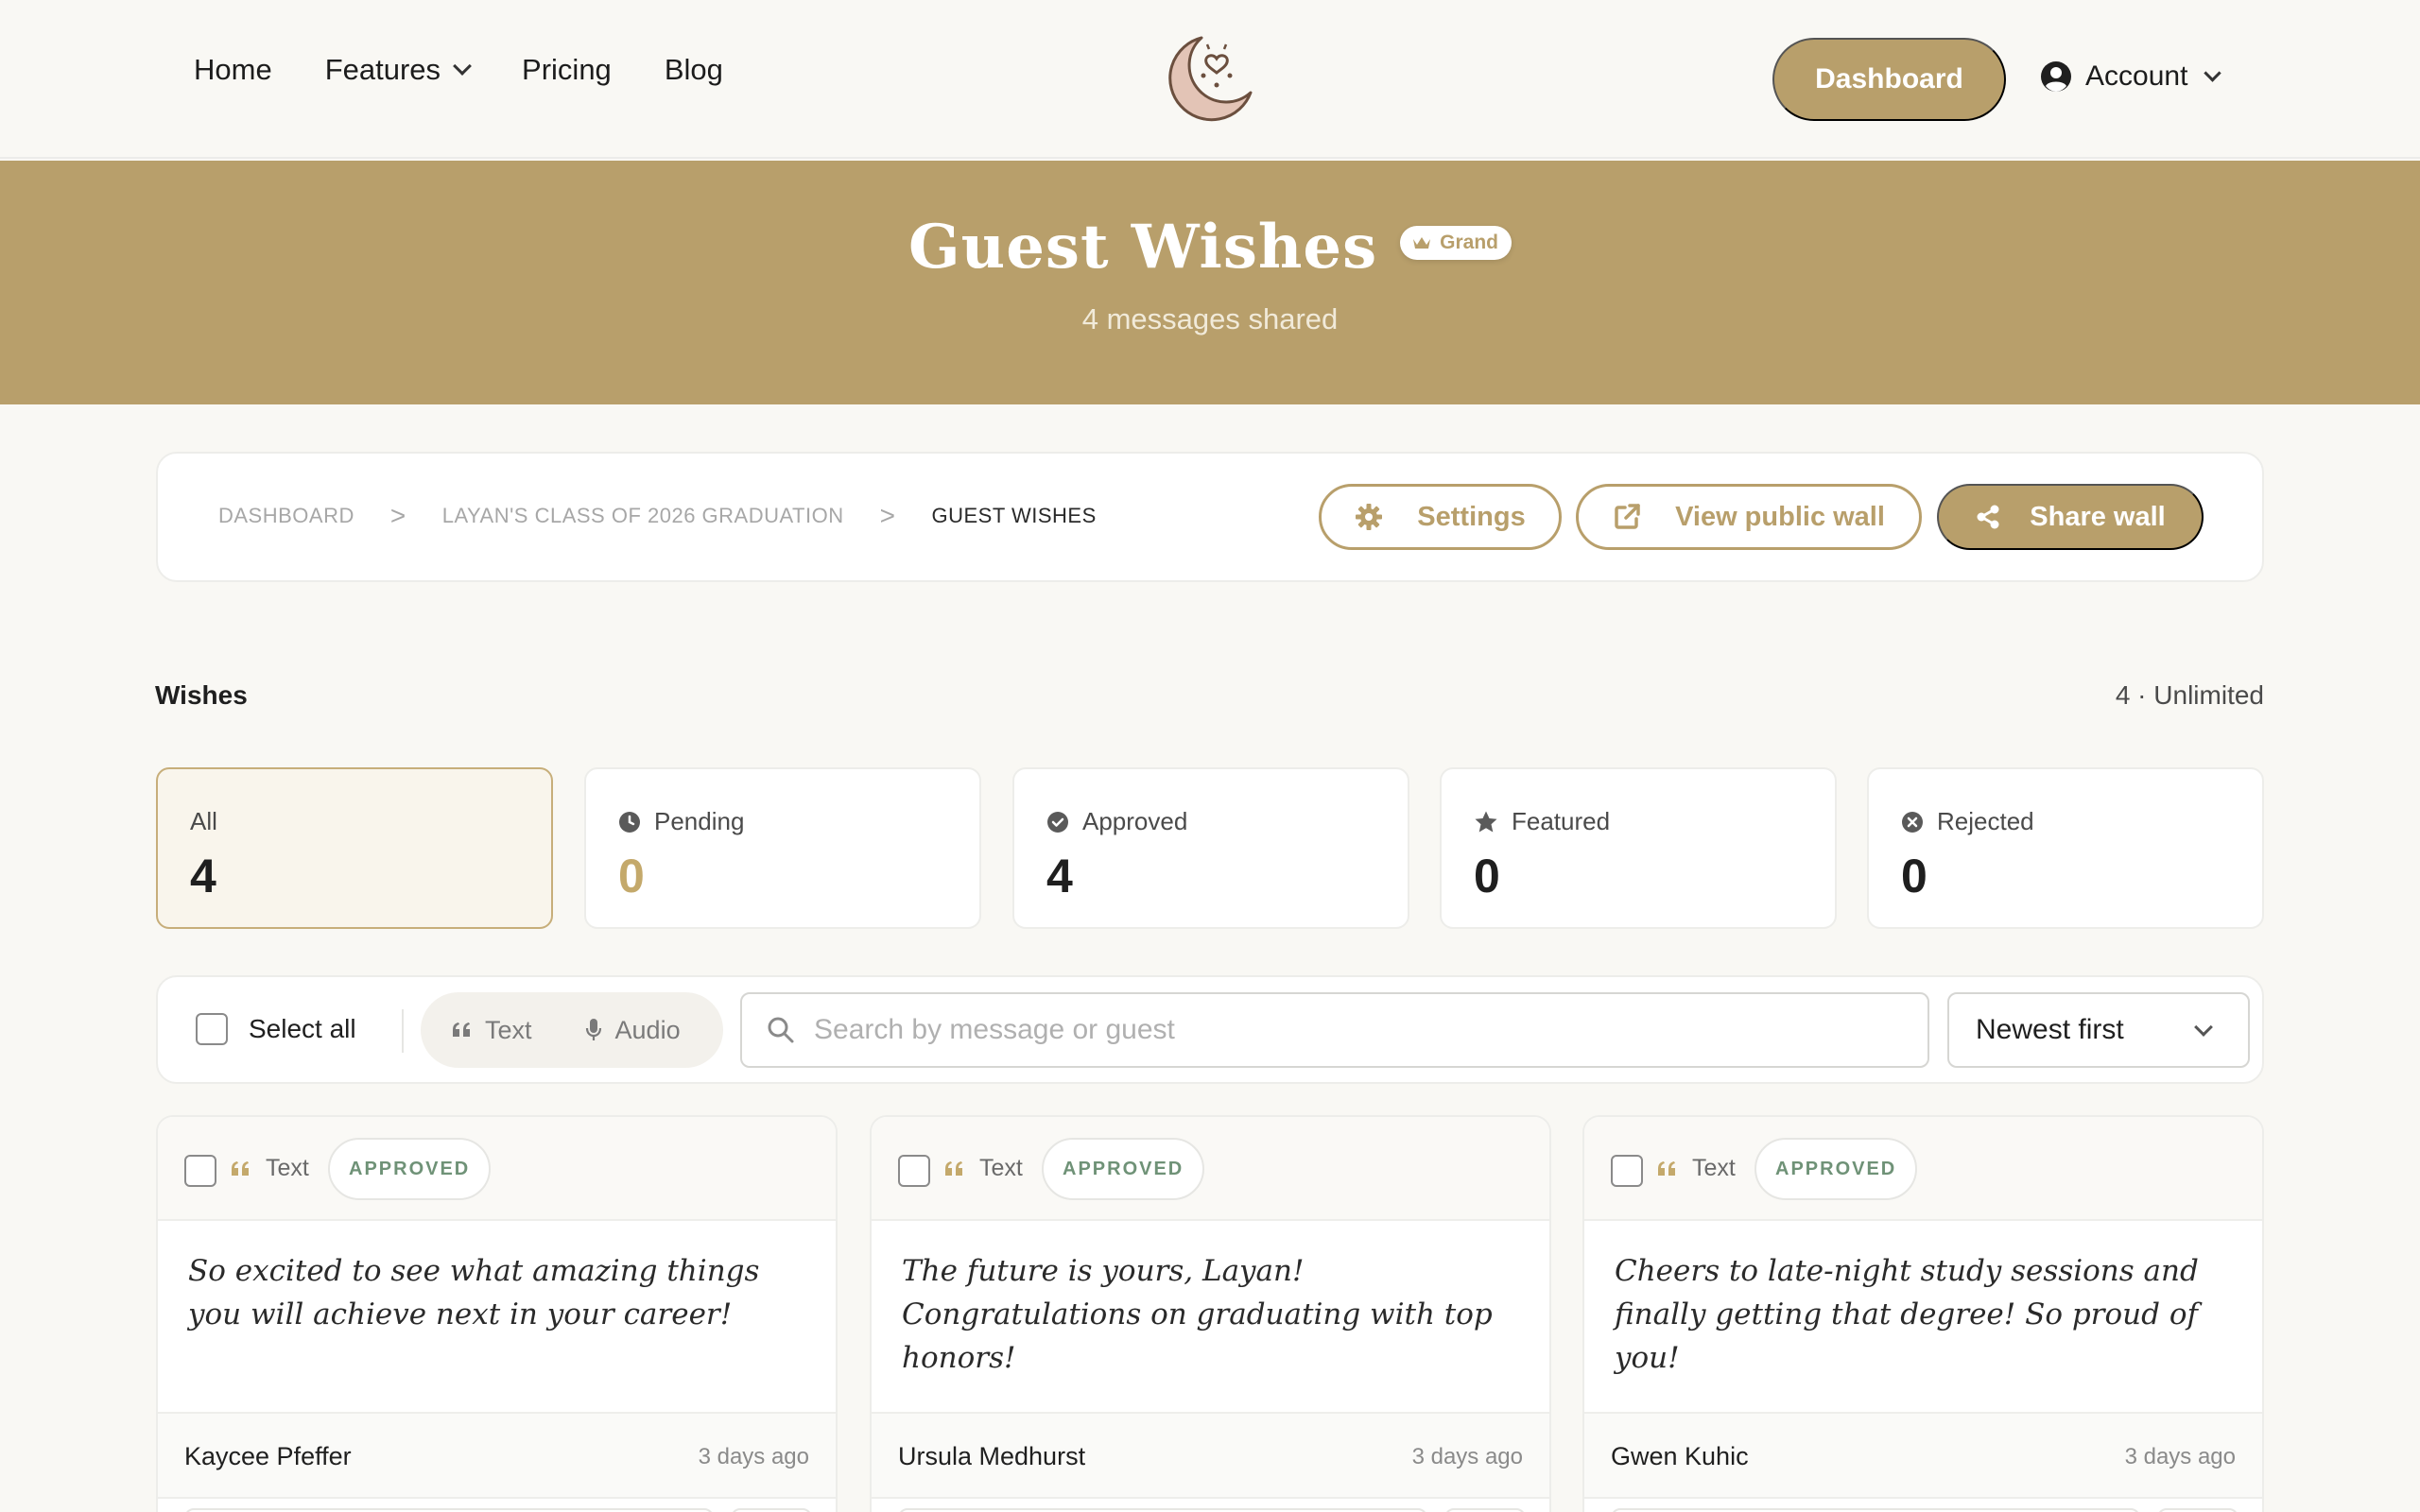 This screenshot has height=1512, width=2420. Describe the element at coordinates (992, 1456) in the screenshot. I see `wish-author: Ursula Medhurst` at that location.